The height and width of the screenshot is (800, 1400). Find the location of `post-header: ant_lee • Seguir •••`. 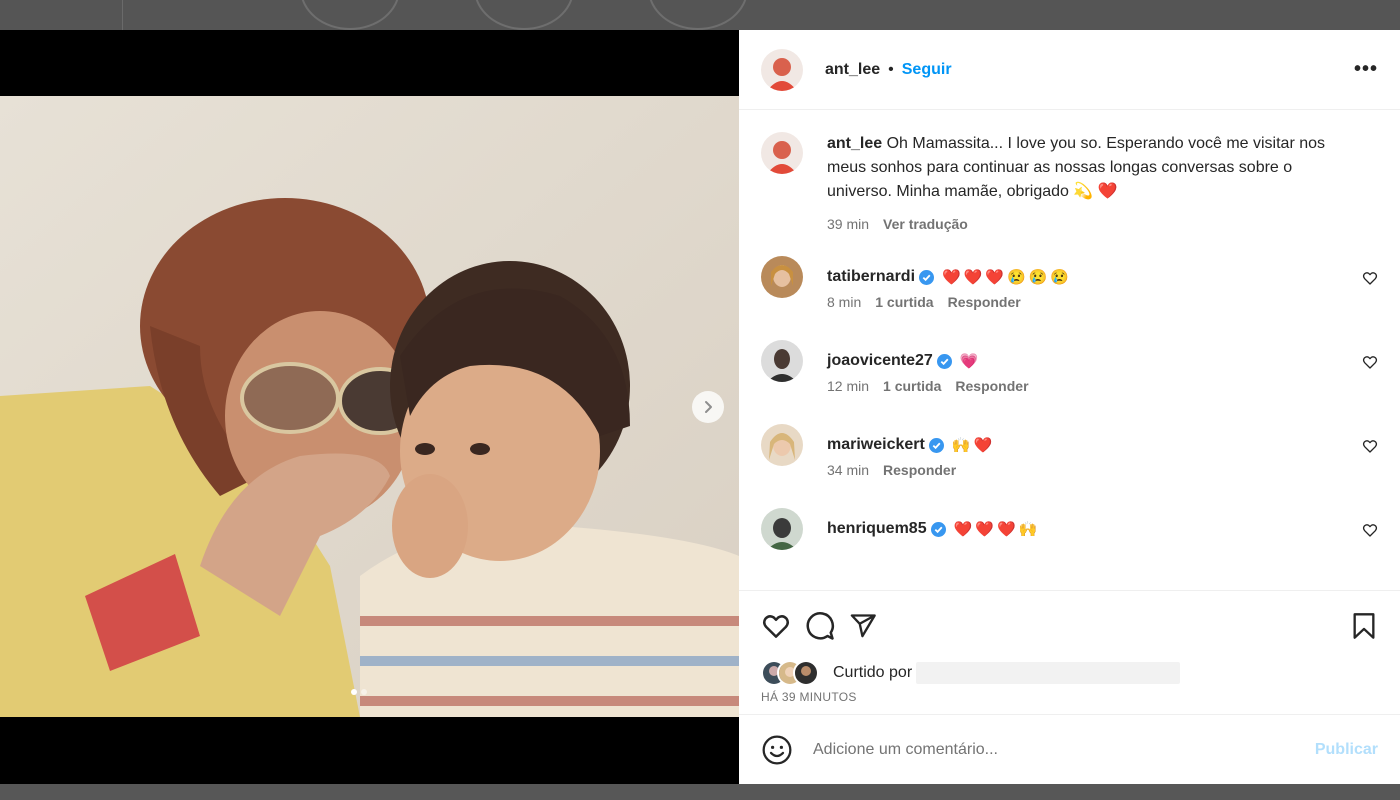

post-header: ant_lee • Seguir ••• is located at coordinates (1069, 70).